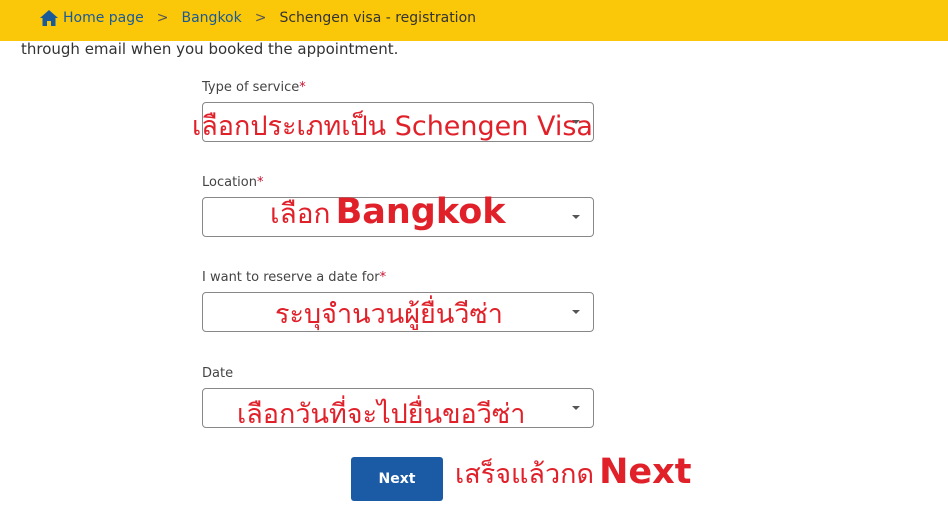 This screenshot has height=509, width=948. I want to click on date-annotation: เลือกวันที่จะไปยื่นขอวีซ่า, so click(381, 414).